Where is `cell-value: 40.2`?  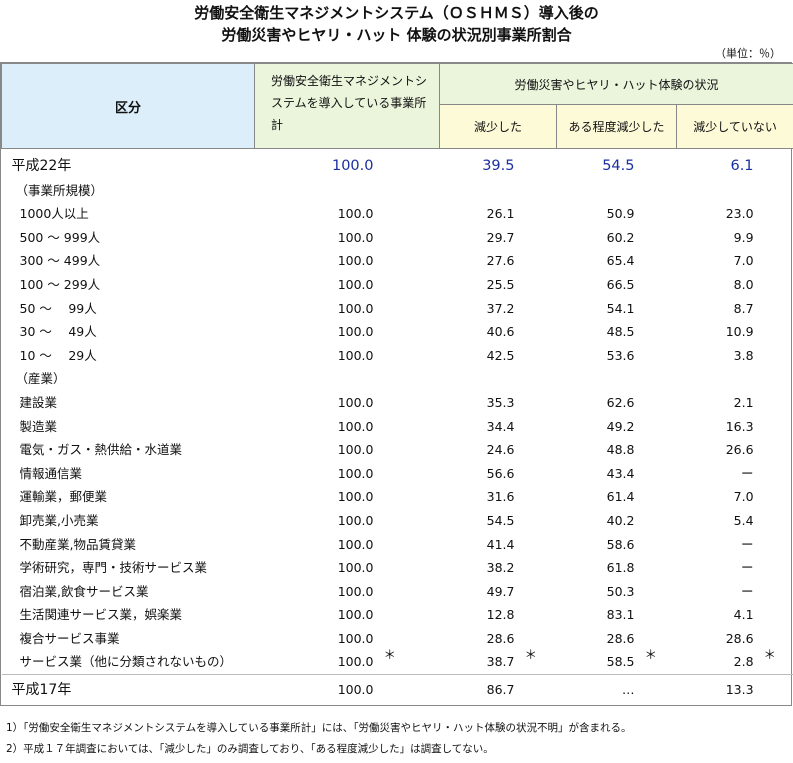
cell-value: 40.2 is located at coordinates (617, 521).